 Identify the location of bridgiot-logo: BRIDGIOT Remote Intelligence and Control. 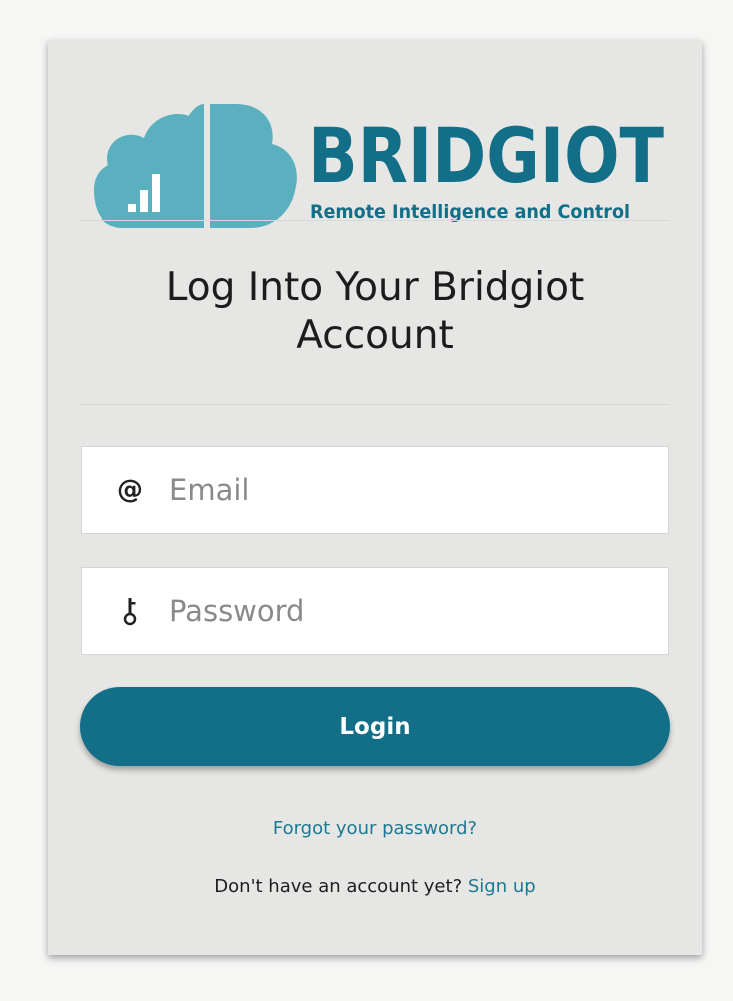
(379, 166).